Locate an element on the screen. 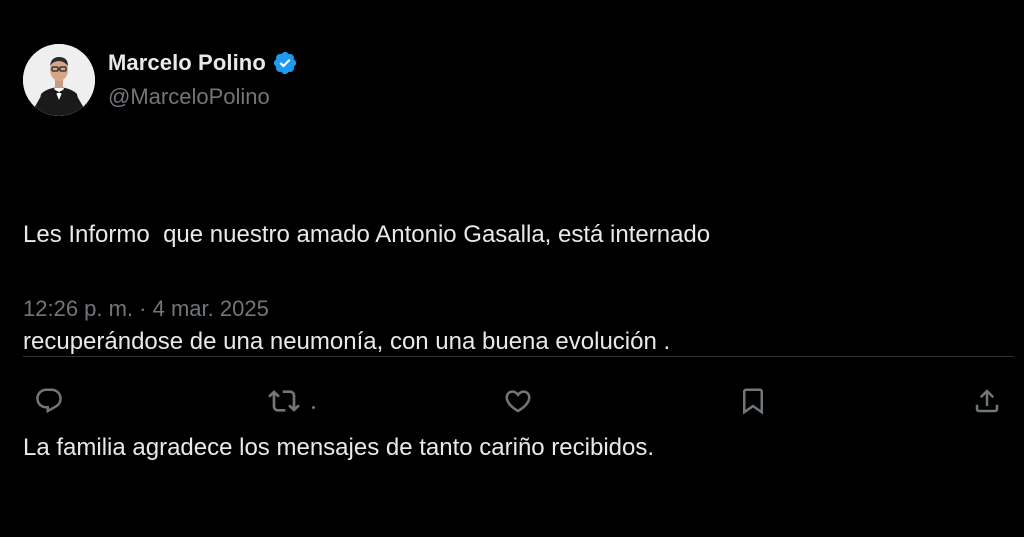 This screenshot has width=1024, height=537. avatar-image is located at coordinates (59, 80).